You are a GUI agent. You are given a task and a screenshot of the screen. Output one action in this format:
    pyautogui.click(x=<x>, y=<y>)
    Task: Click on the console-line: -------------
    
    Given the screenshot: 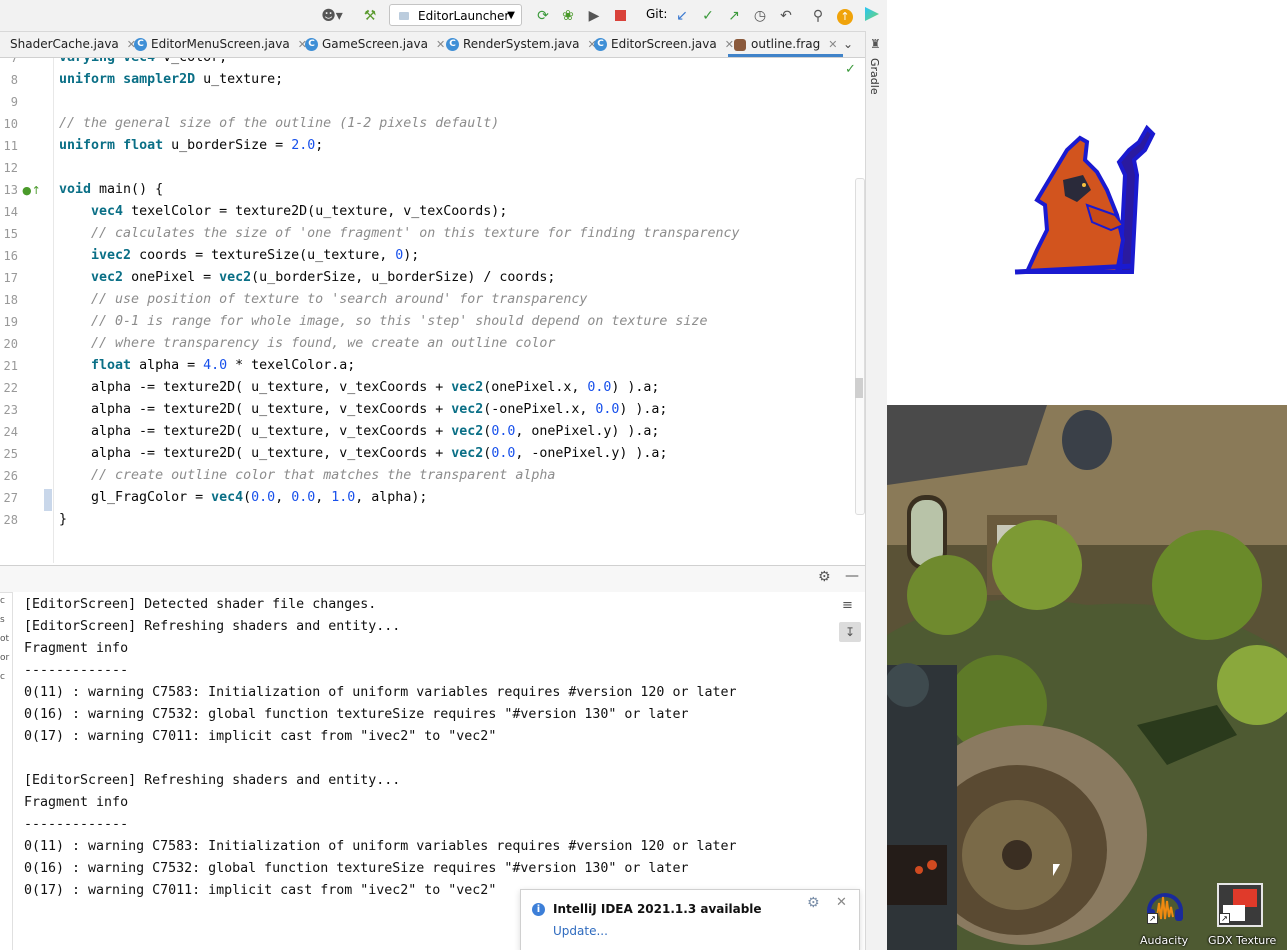 What is the action you would take?
    pyautogui.click(x=76, y=824)
    